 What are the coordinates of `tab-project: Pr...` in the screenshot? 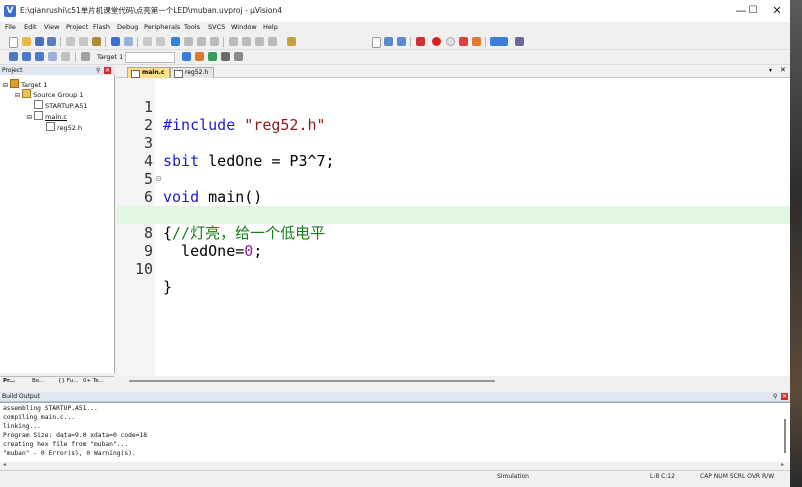 It's located at (9, 381).